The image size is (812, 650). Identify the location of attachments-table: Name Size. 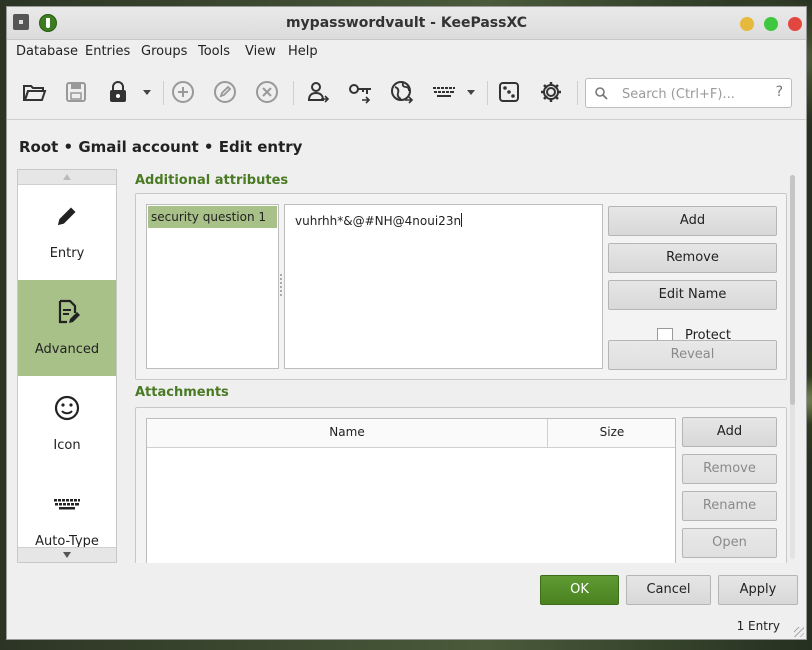
(411, 490).